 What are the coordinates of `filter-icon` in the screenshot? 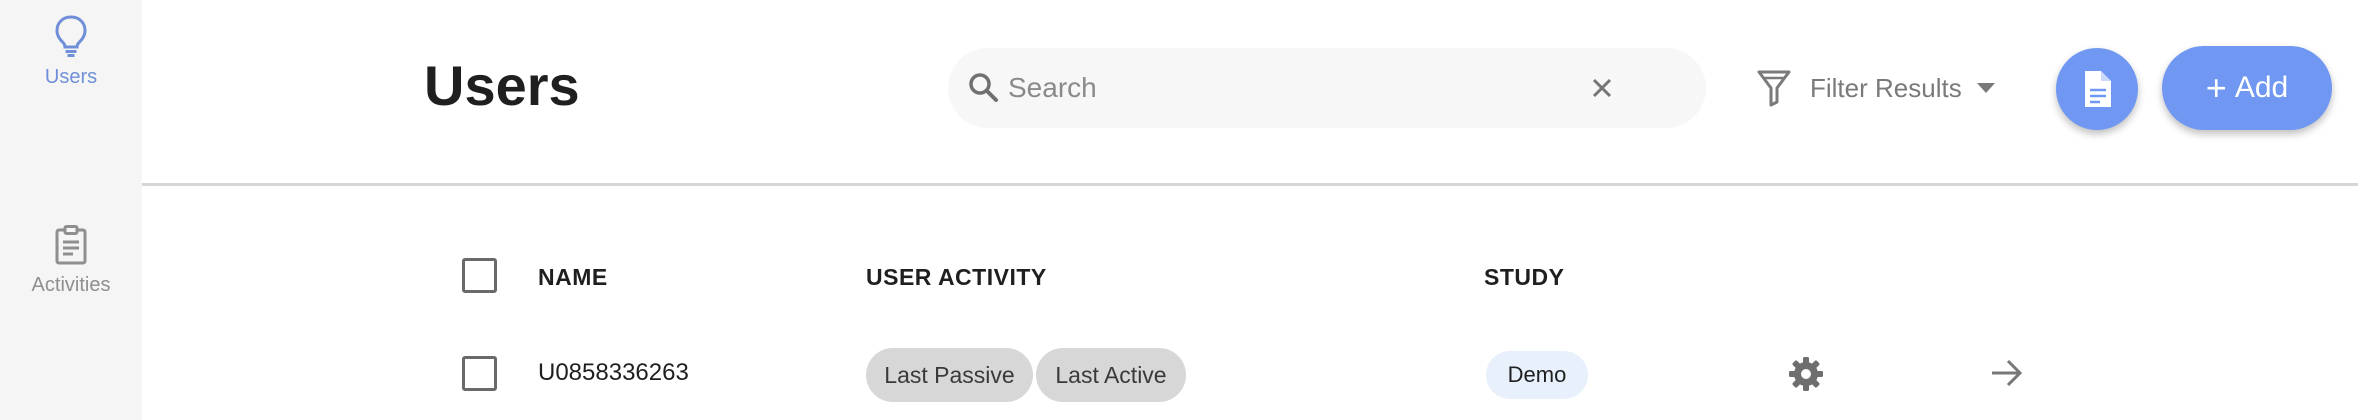 It's located at (1774, 88).